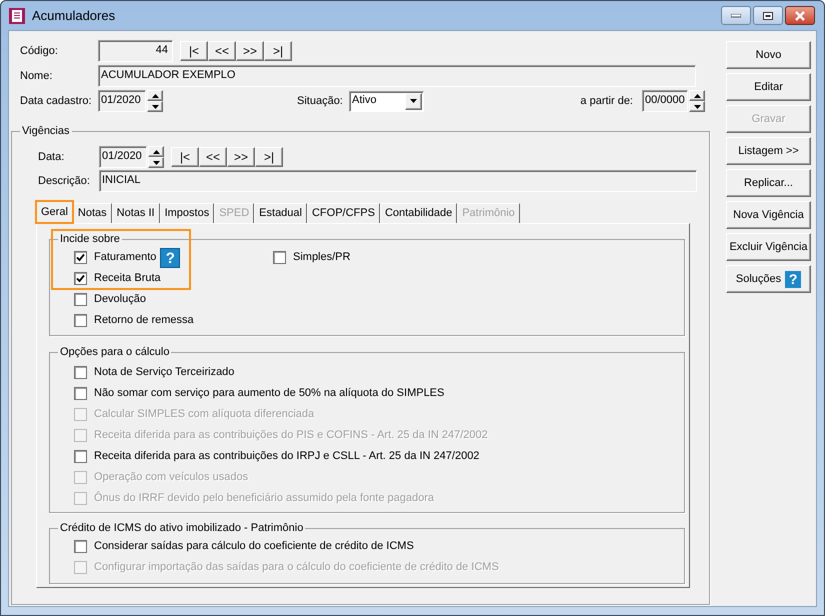  I want to click on close-button, so click(800, 15).